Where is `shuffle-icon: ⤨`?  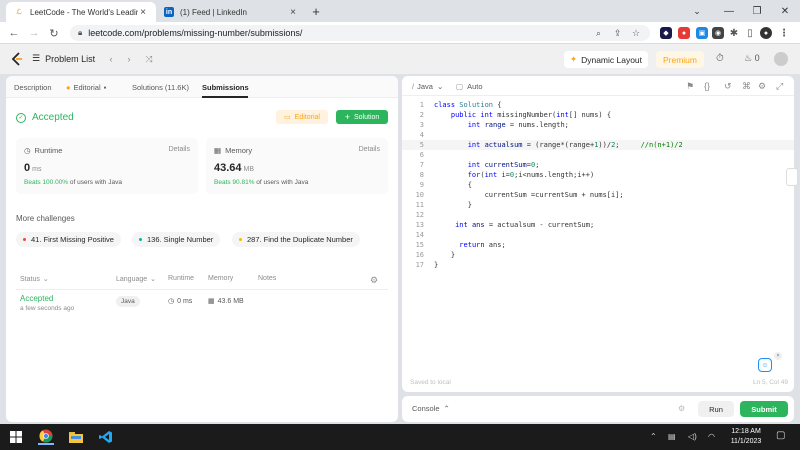
shuffle-icon: ⤨ is located at coordinates (149, 59).